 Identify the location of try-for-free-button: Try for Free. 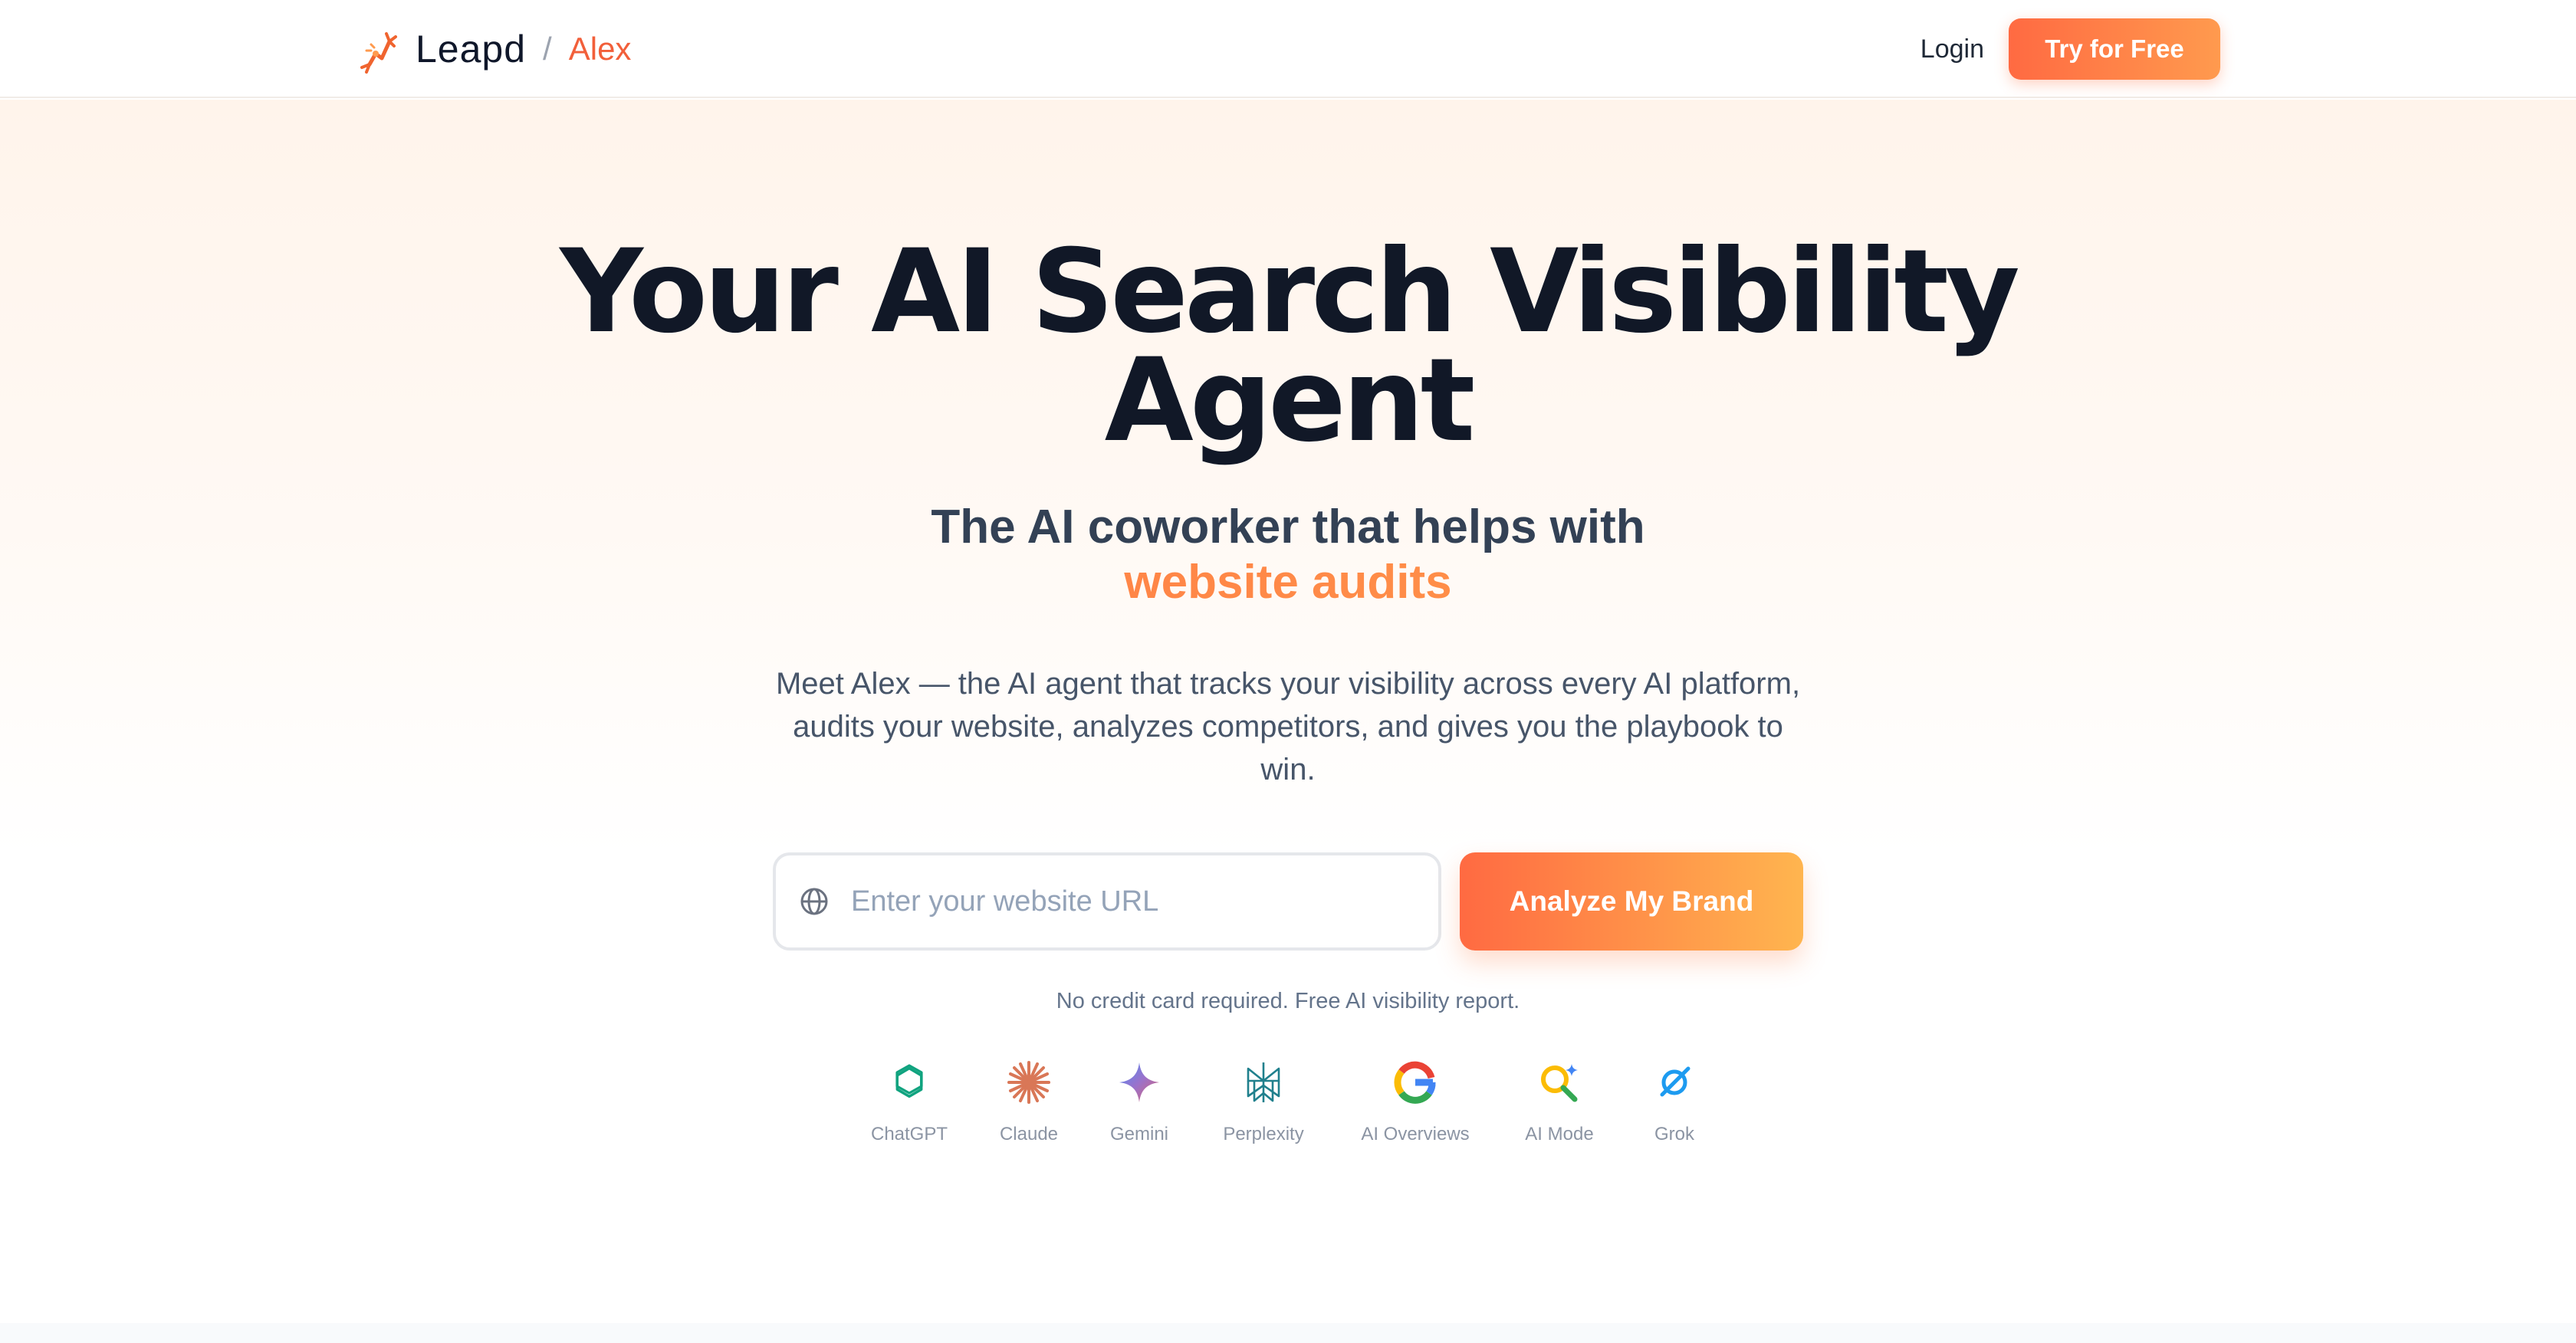
(2114, 49).